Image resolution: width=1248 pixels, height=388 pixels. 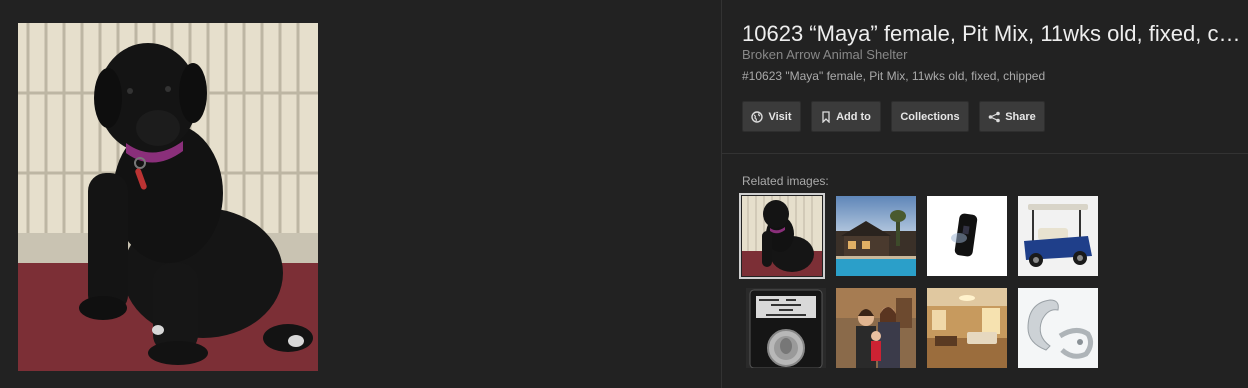 What do you see at coordinates (1058, 328) in the screenshot?
I see `related-thumb-silver-earring` at bounding box center [1058, 328].